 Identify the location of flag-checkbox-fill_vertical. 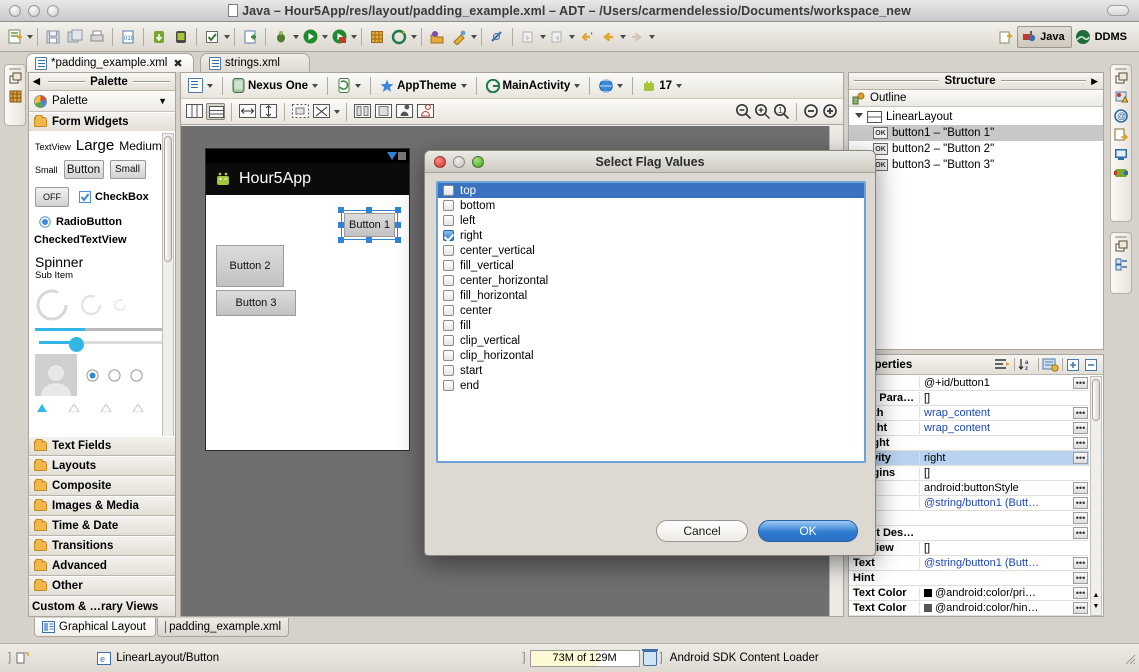
(448, 265).